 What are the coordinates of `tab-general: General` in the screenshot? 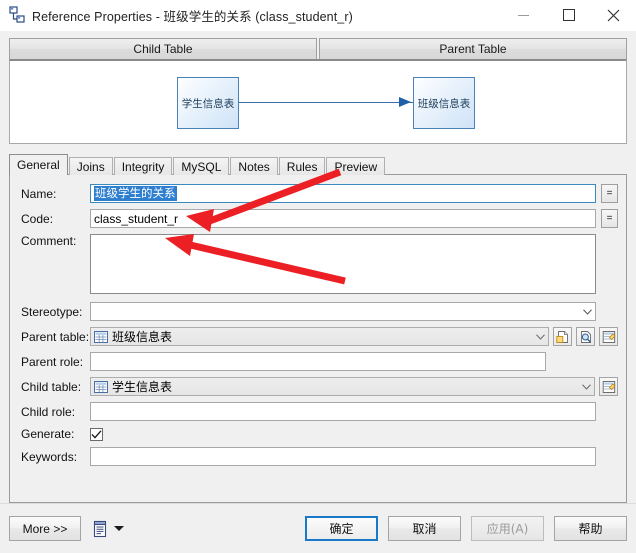 It's located at (38, 164).